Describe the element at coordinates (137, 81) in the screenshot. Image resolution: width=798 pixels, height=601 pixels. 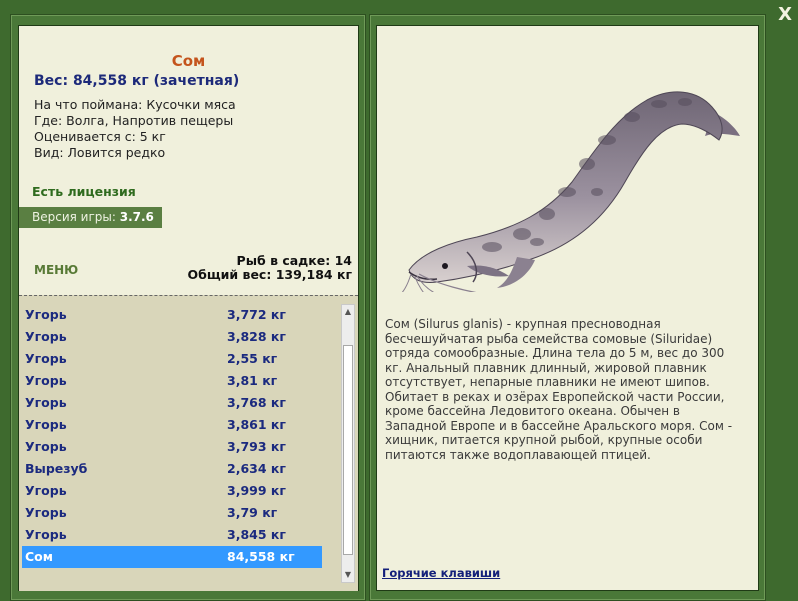
I see `fish-weight: Вес: 84,558 кг (зачетная)` at that location.